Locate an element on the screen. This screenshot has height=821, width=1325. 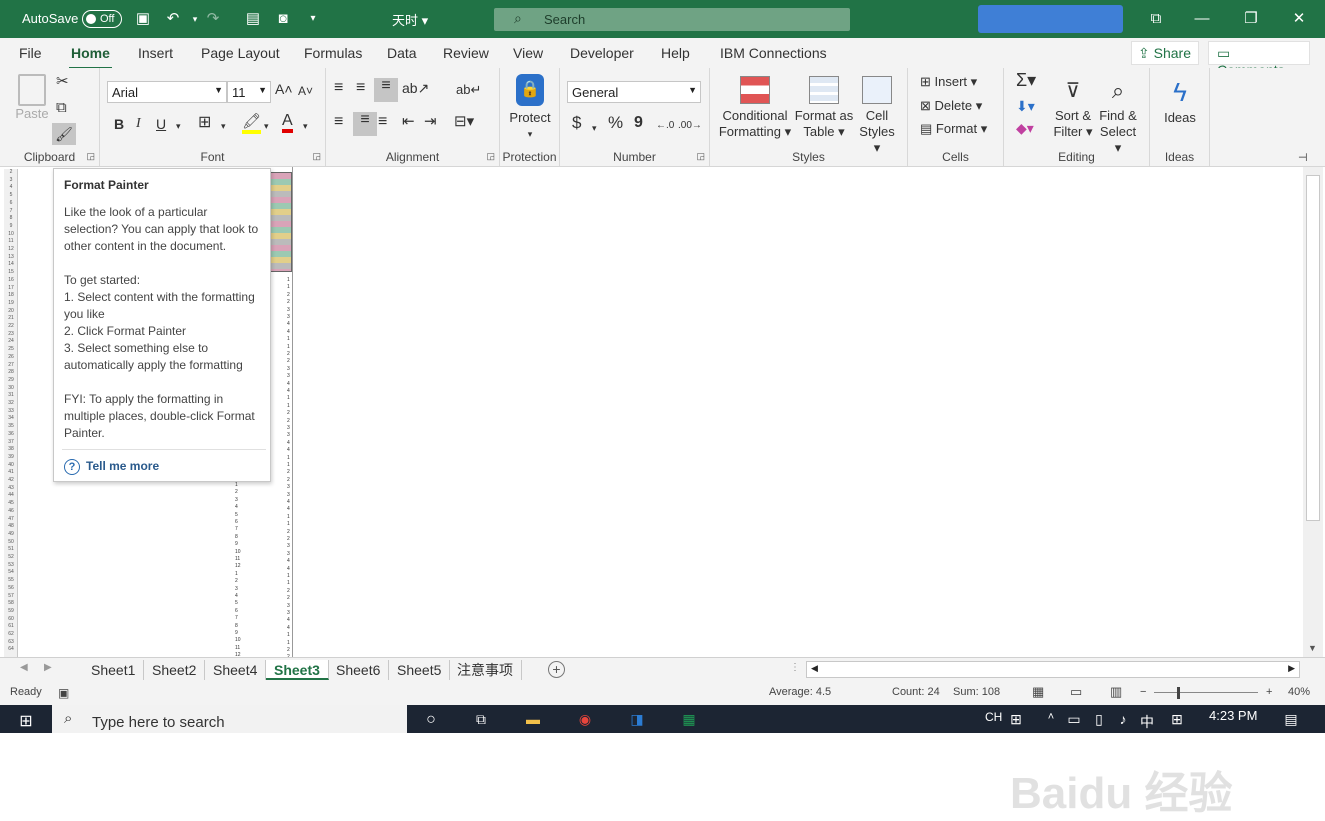
ribbon-display-icon: ⧉ is located at coordinates (1156, 19).